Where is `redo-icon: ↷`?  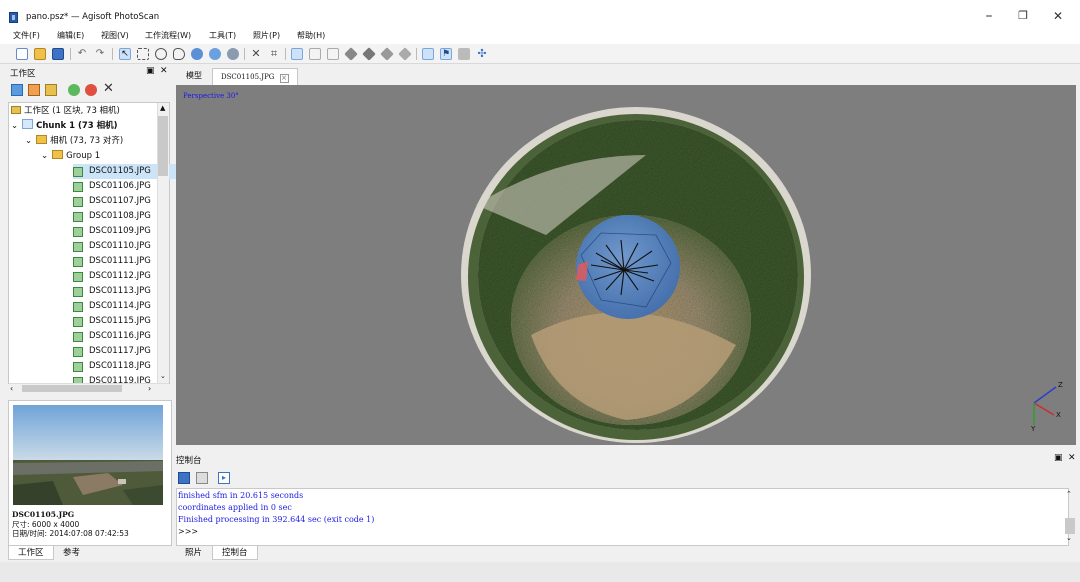 redo-icon: ↷ is located at coordinates (100, 54).